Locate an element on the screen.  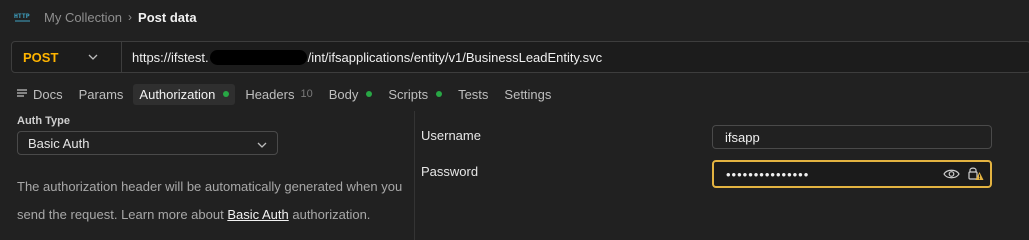
password-field: ••••••••••••••• is located at coordinates (852, 174).